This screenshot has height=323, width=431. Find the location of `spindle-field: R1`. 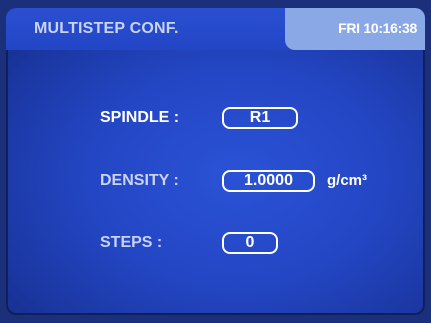

spindle-field: R1 is located at coordinates (260, 118).